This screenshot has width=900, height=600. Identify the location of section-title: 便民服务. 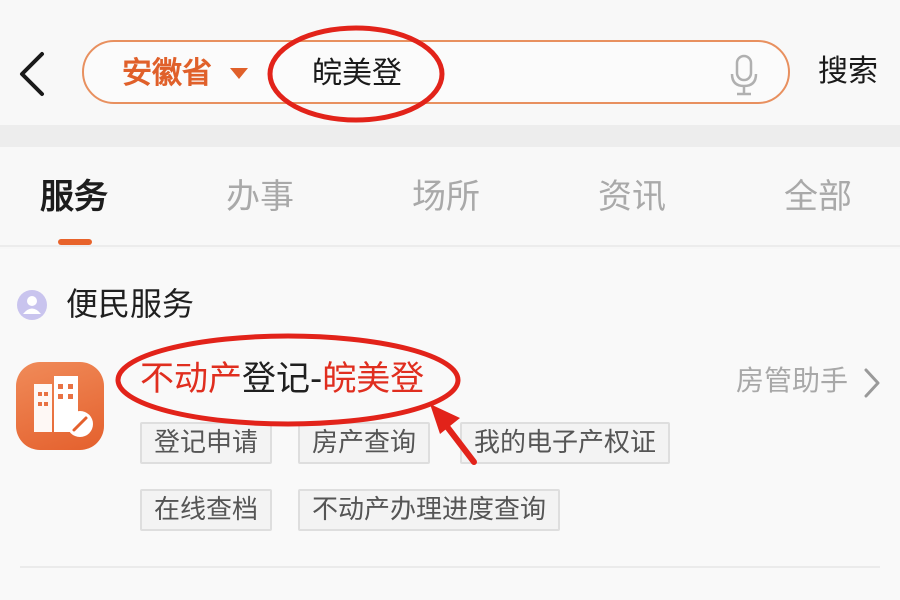
(130, 304).